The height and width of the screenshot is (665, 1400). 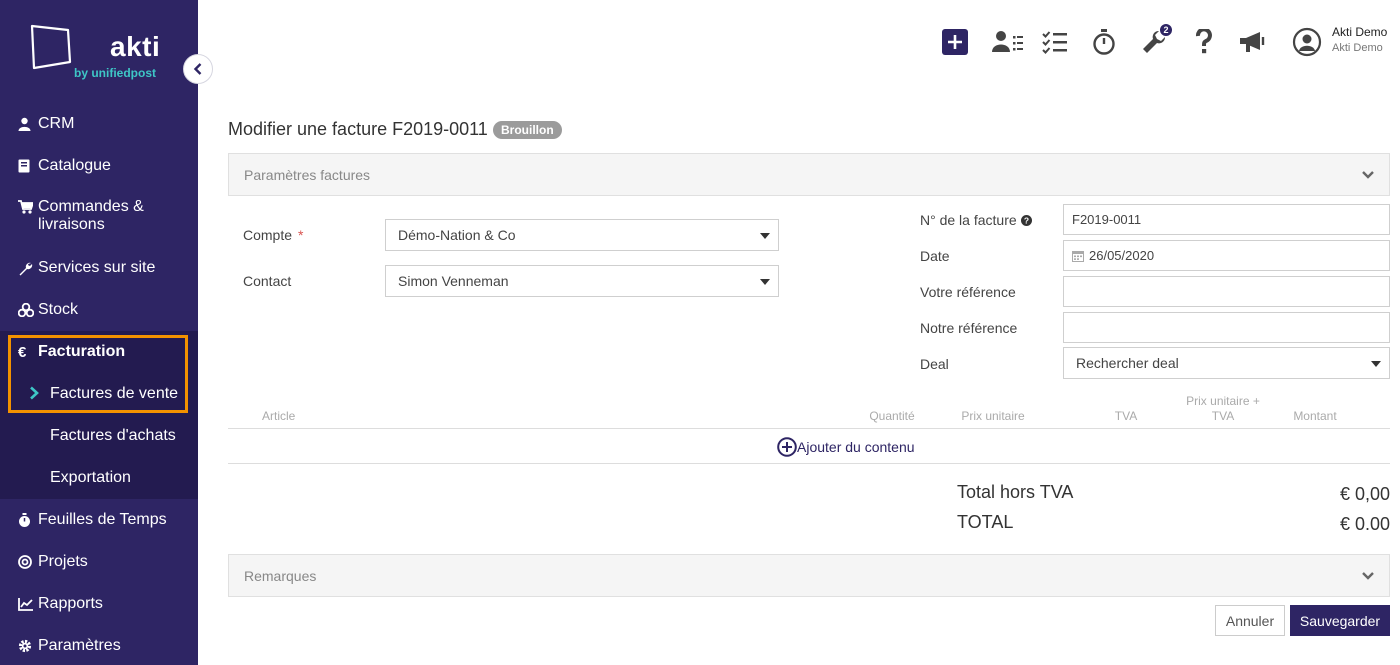 I want to click on sidebar-item-label: Paramètres, so click(x=79, y=645).